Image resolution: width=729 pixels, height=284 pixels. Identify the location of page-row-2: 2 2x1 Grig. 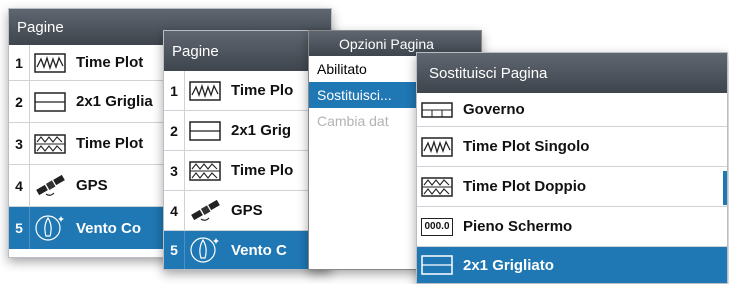
(247, 131).